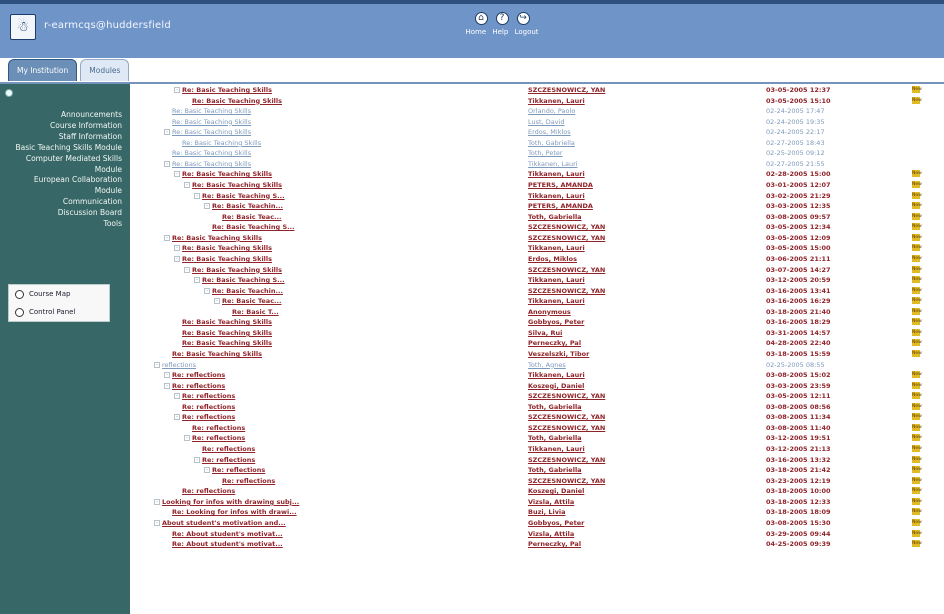  Describe the element at coordinates (545, 153) in the screenshot. I see `thread-author-link: Toth, Peter` at that location.